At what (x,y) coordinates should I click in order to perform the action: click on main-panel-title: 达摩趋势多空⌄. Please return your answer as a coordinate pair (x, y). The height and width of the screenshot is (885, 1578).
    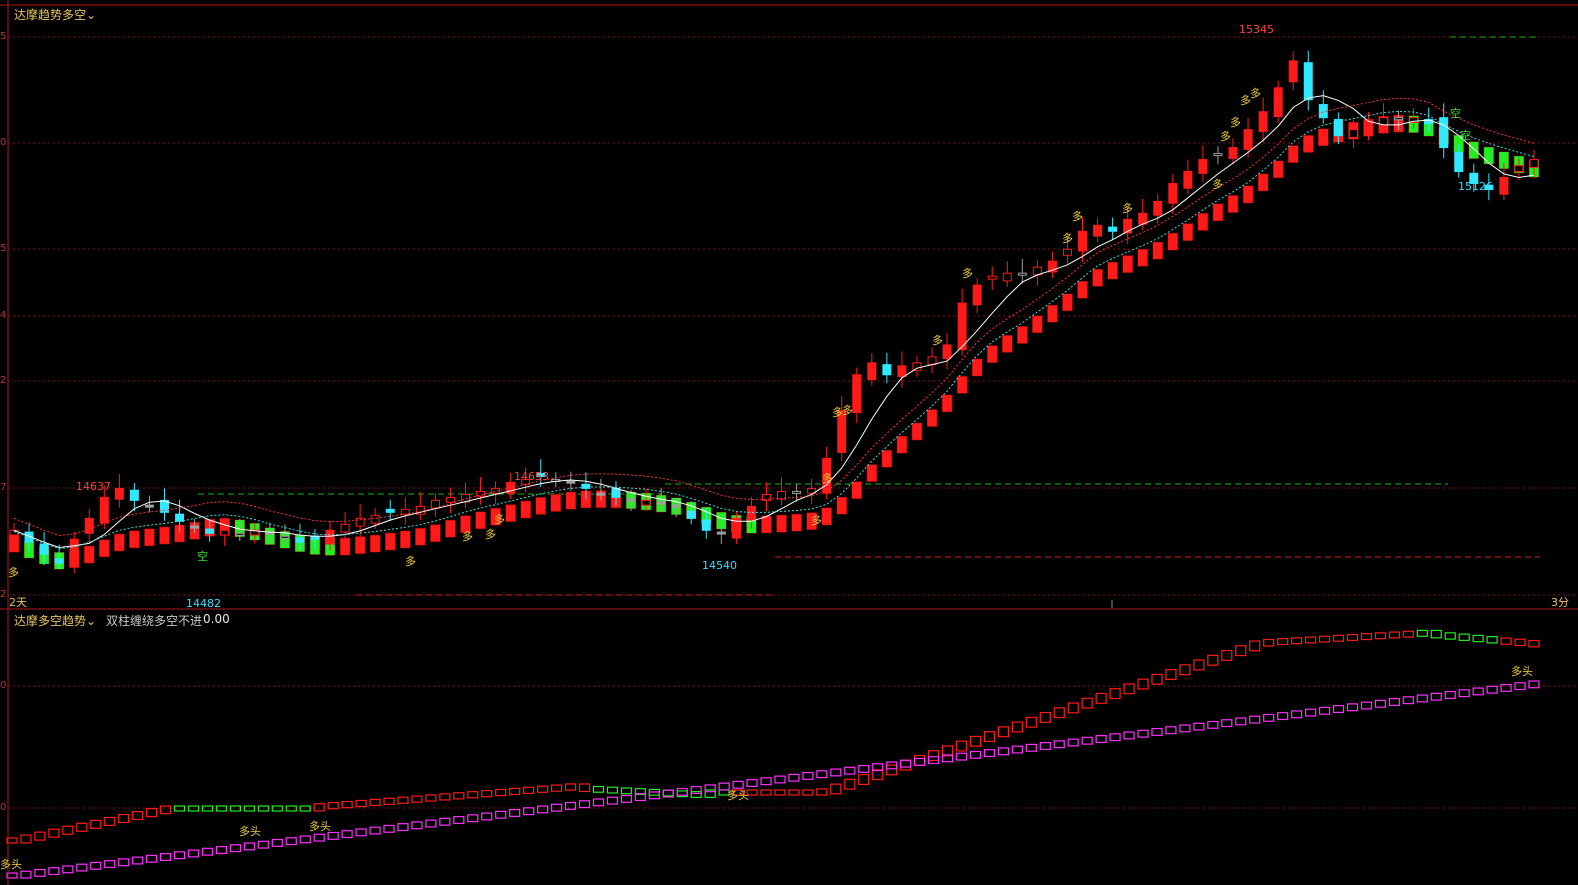
    Looking at the image, I should click on (55, 14).